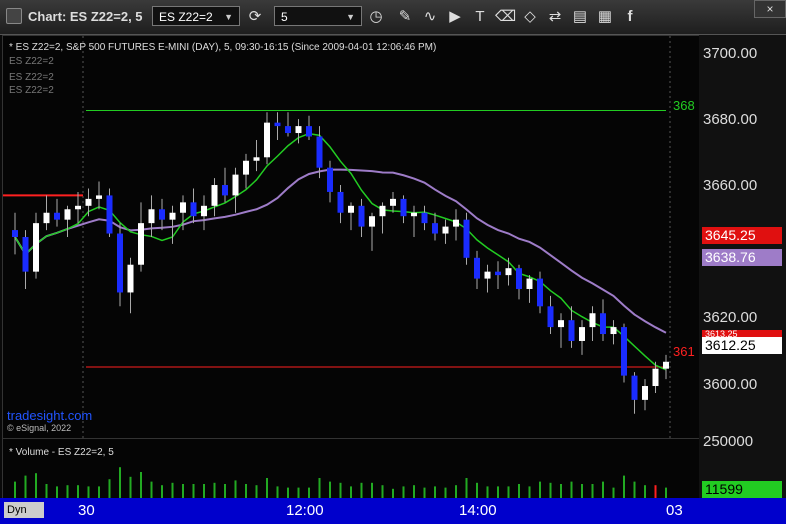 Image resolution: width=786 pixels, height=524 pixels. What do you see at coordinates (255, 17) in the screenshot?
I see `symbol-link-icon: ⟳` at bounding box center [255, 17].